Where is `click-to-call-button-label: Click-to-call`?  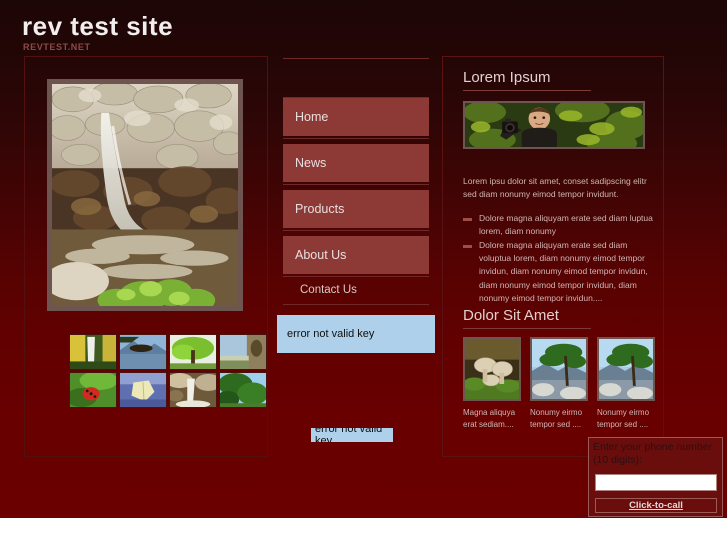
click-to-call-button-label: Click-to-call is located at coordinates (656, 505).